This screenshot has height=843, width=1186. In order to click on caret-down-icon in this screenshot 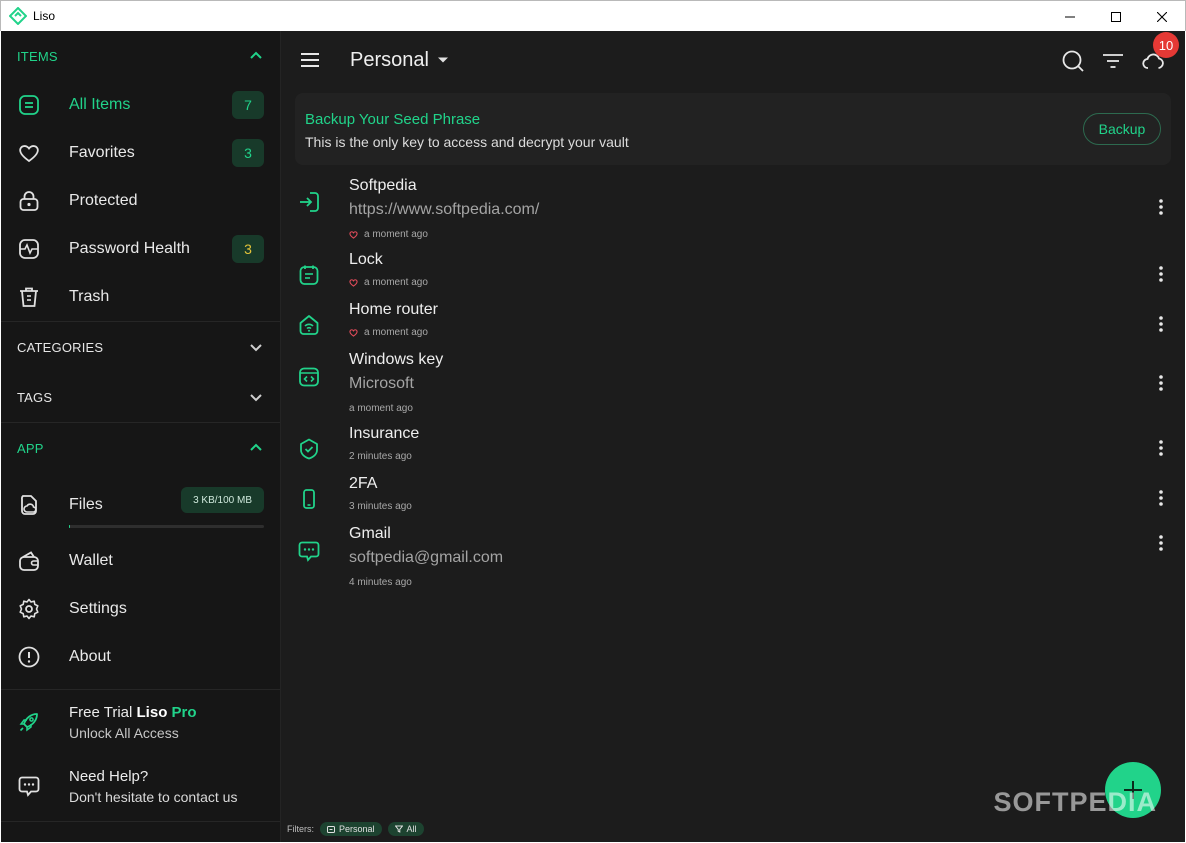, I will do `click(442, 60)`.